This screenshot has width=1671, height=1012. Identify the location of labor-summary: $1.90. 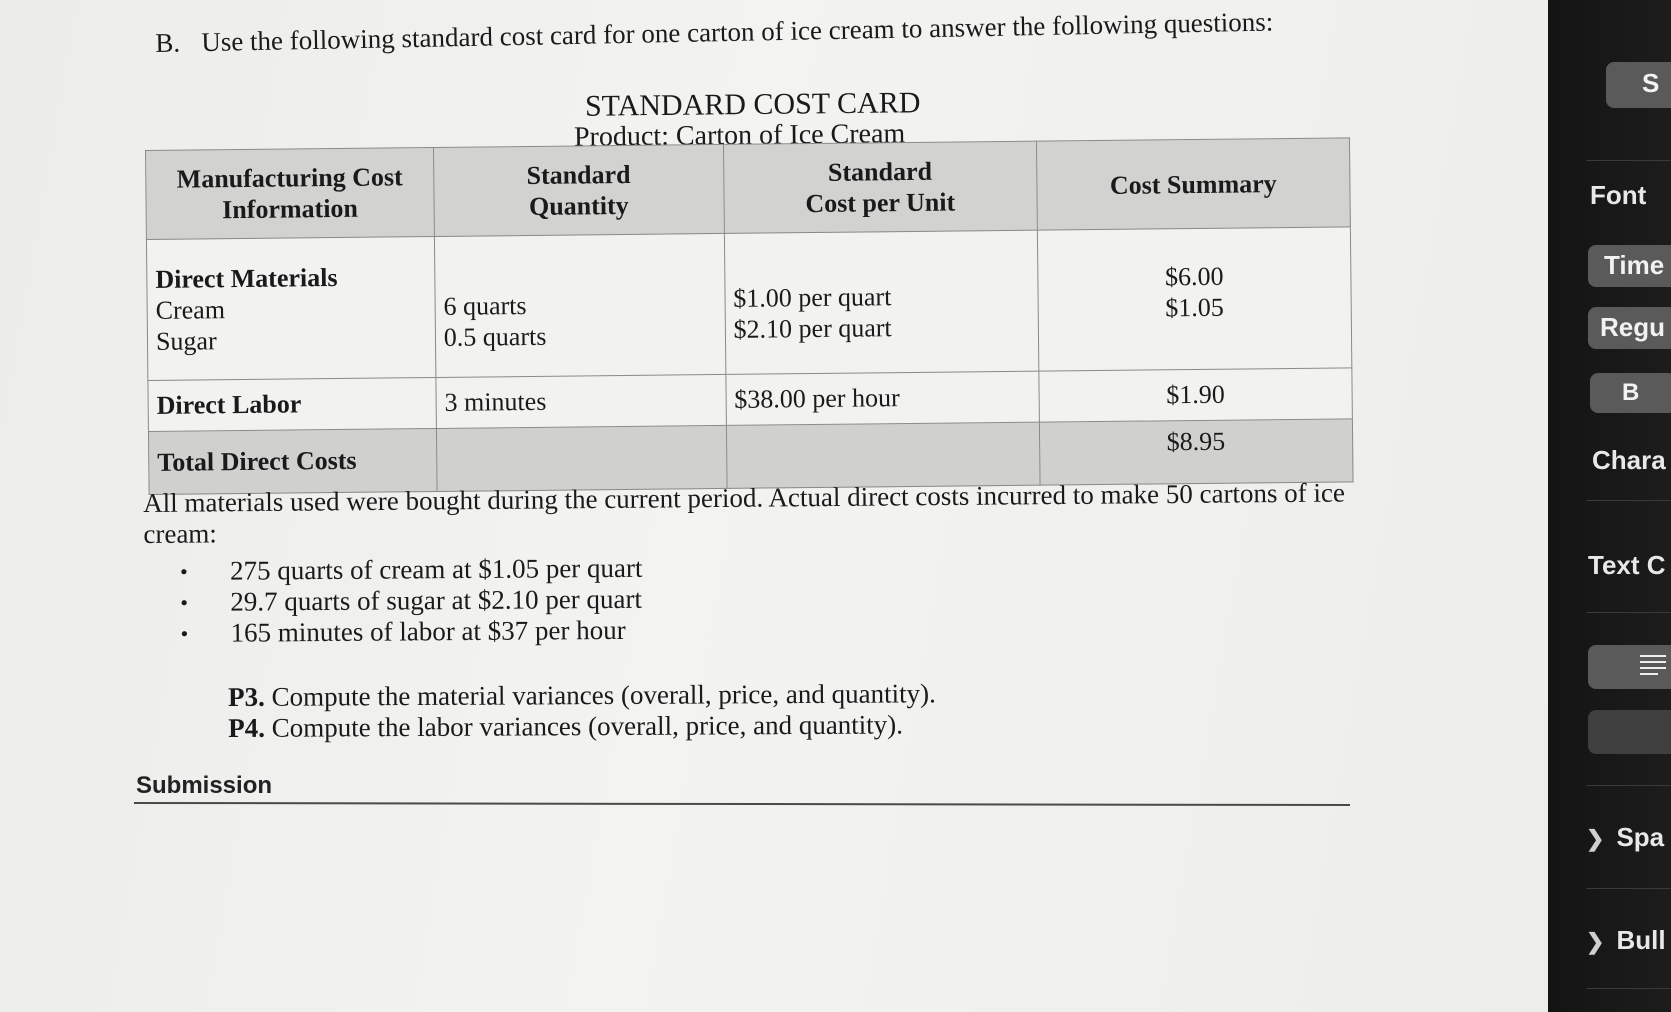
(1195, 395).